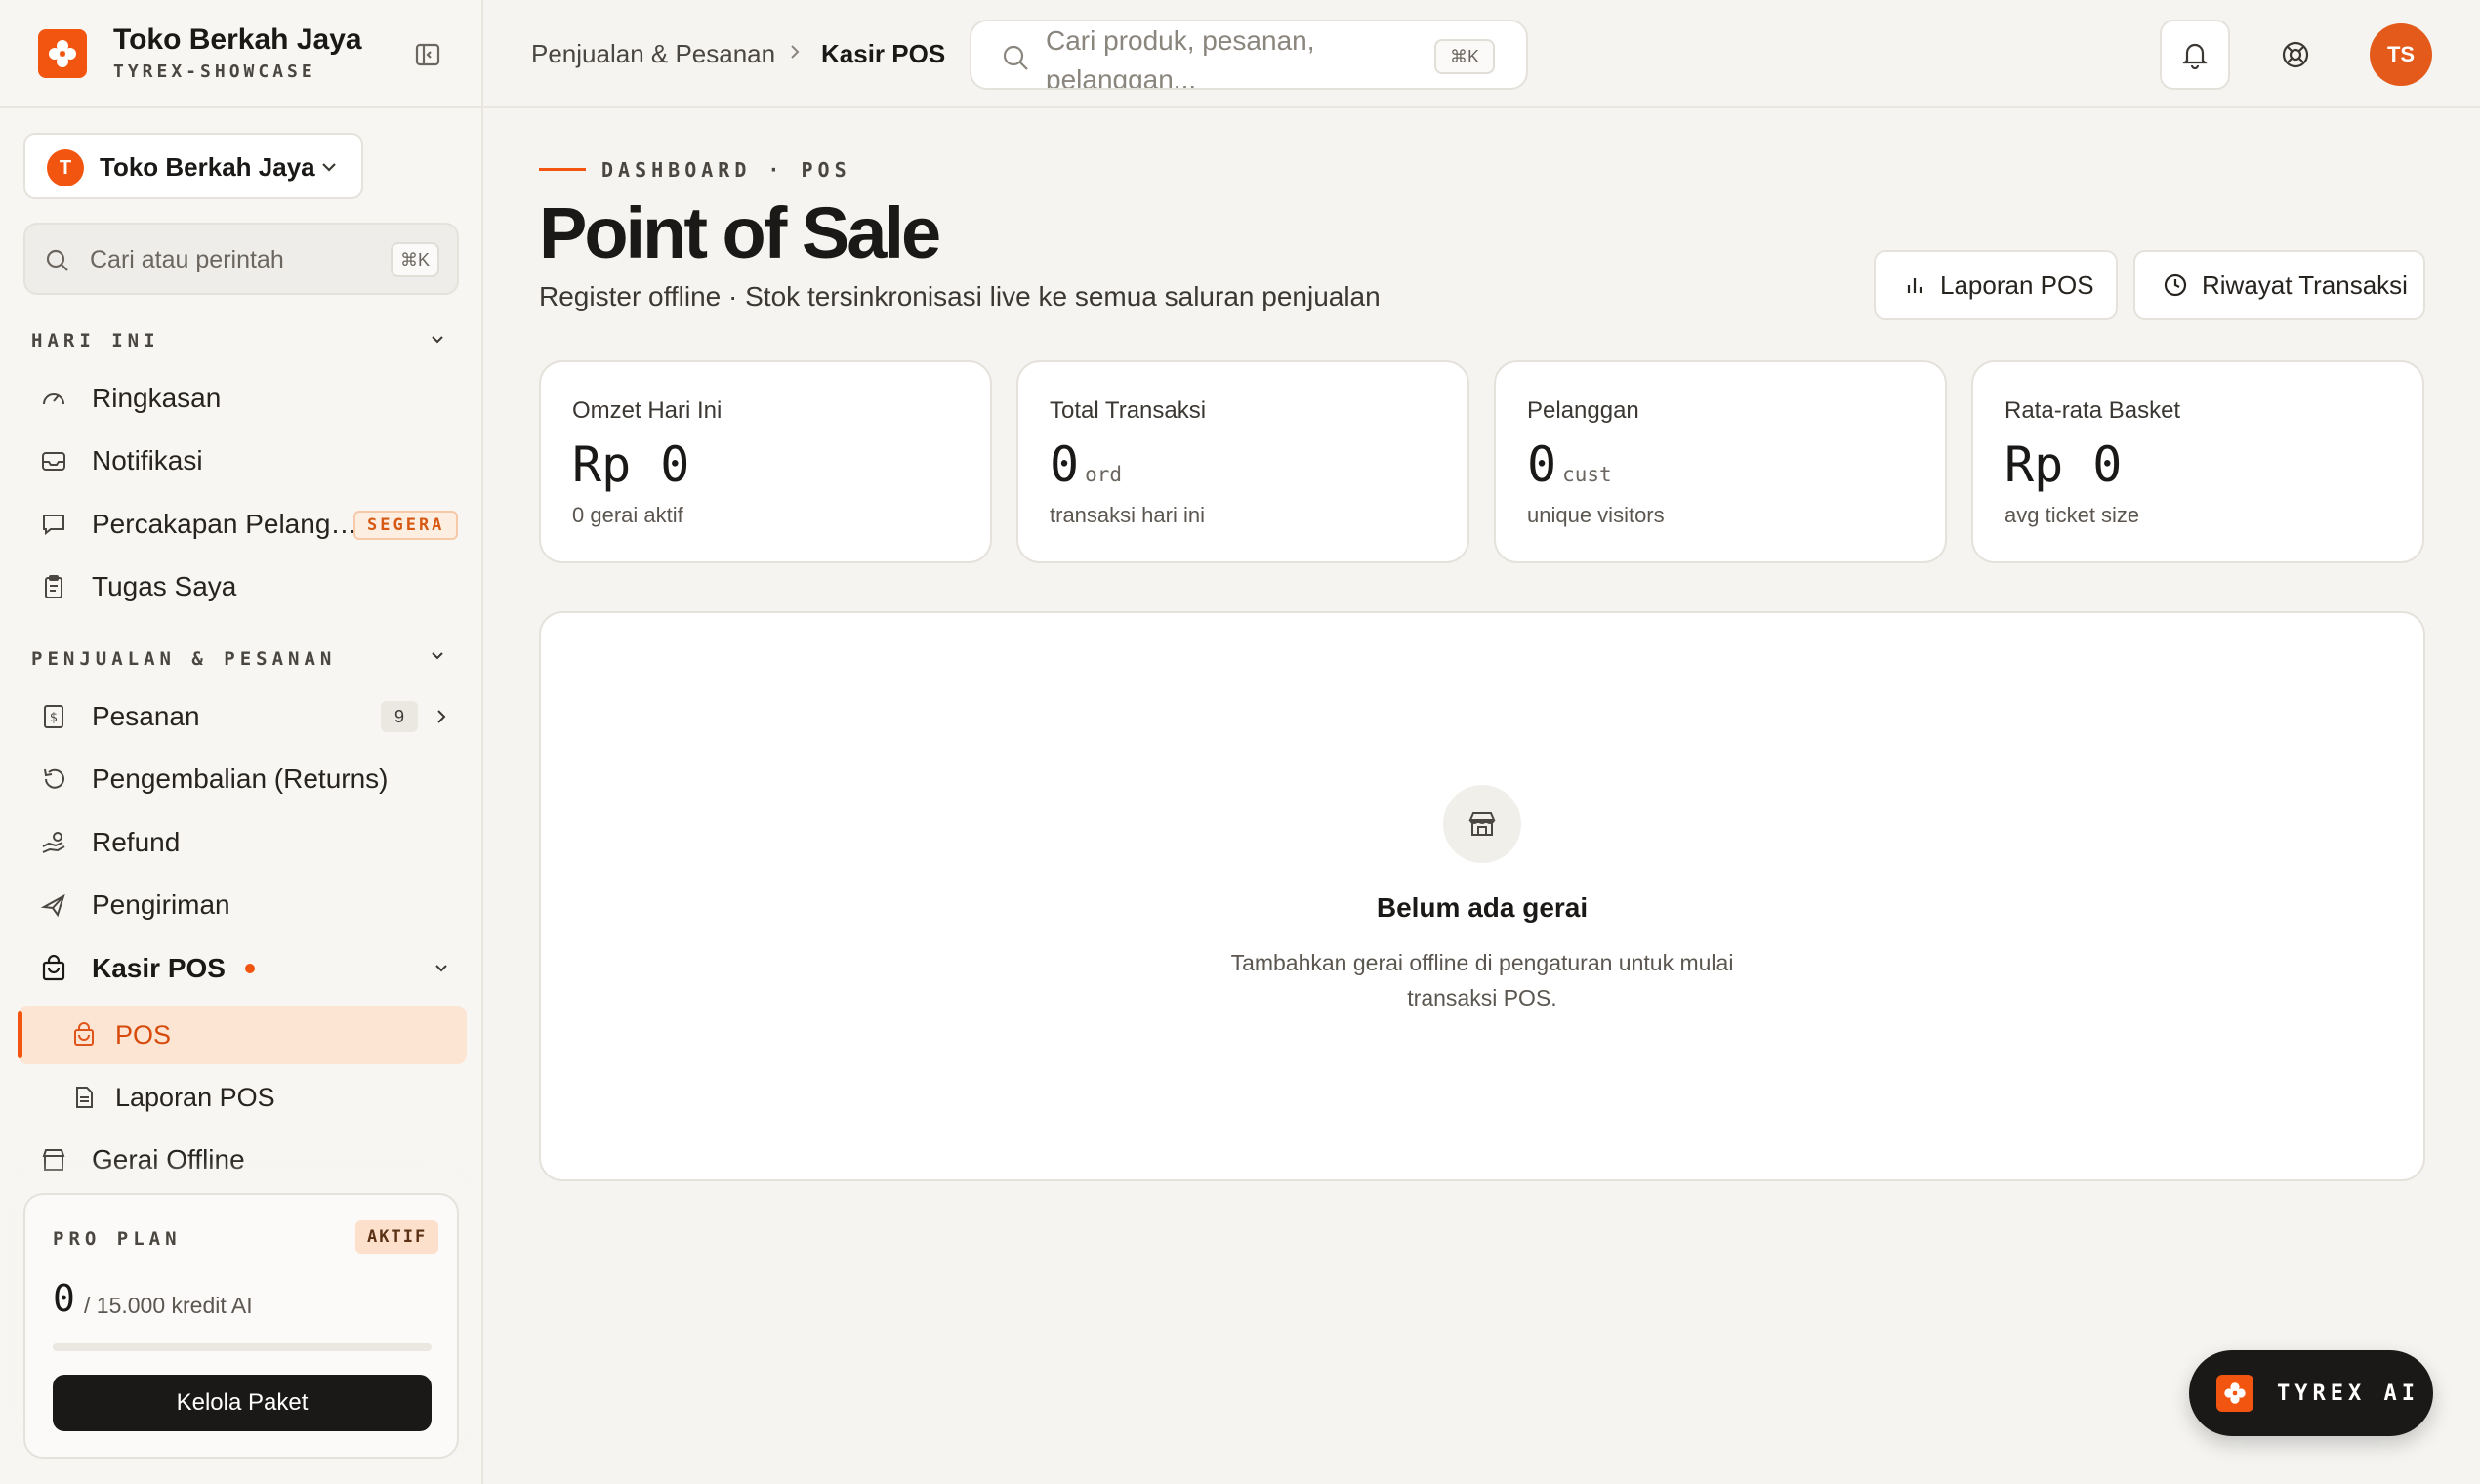 Image resolution: width=2480 pixels, height=1484 pixels. Describe the element at coordinates (1583, 411) in the screenshot. I see `stat-label: Pelanggan` at that location.